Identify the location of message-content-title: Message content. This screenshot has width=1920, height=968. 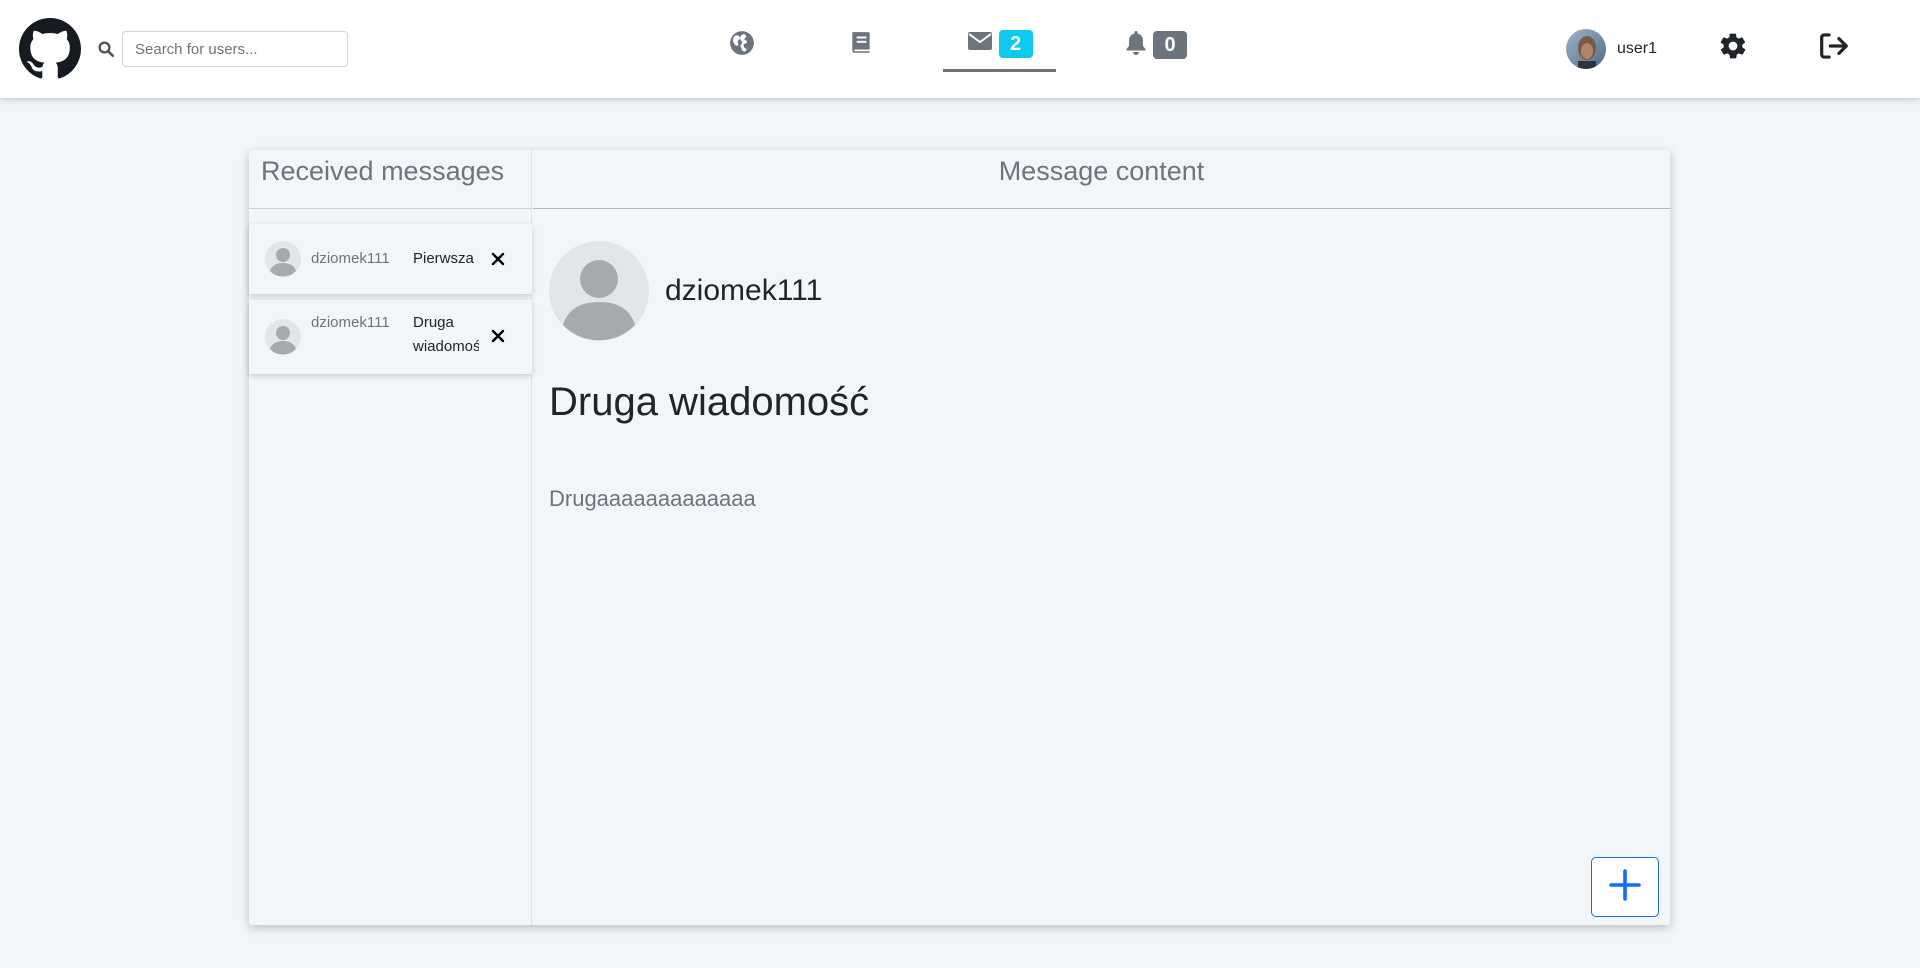
(1101, 171).